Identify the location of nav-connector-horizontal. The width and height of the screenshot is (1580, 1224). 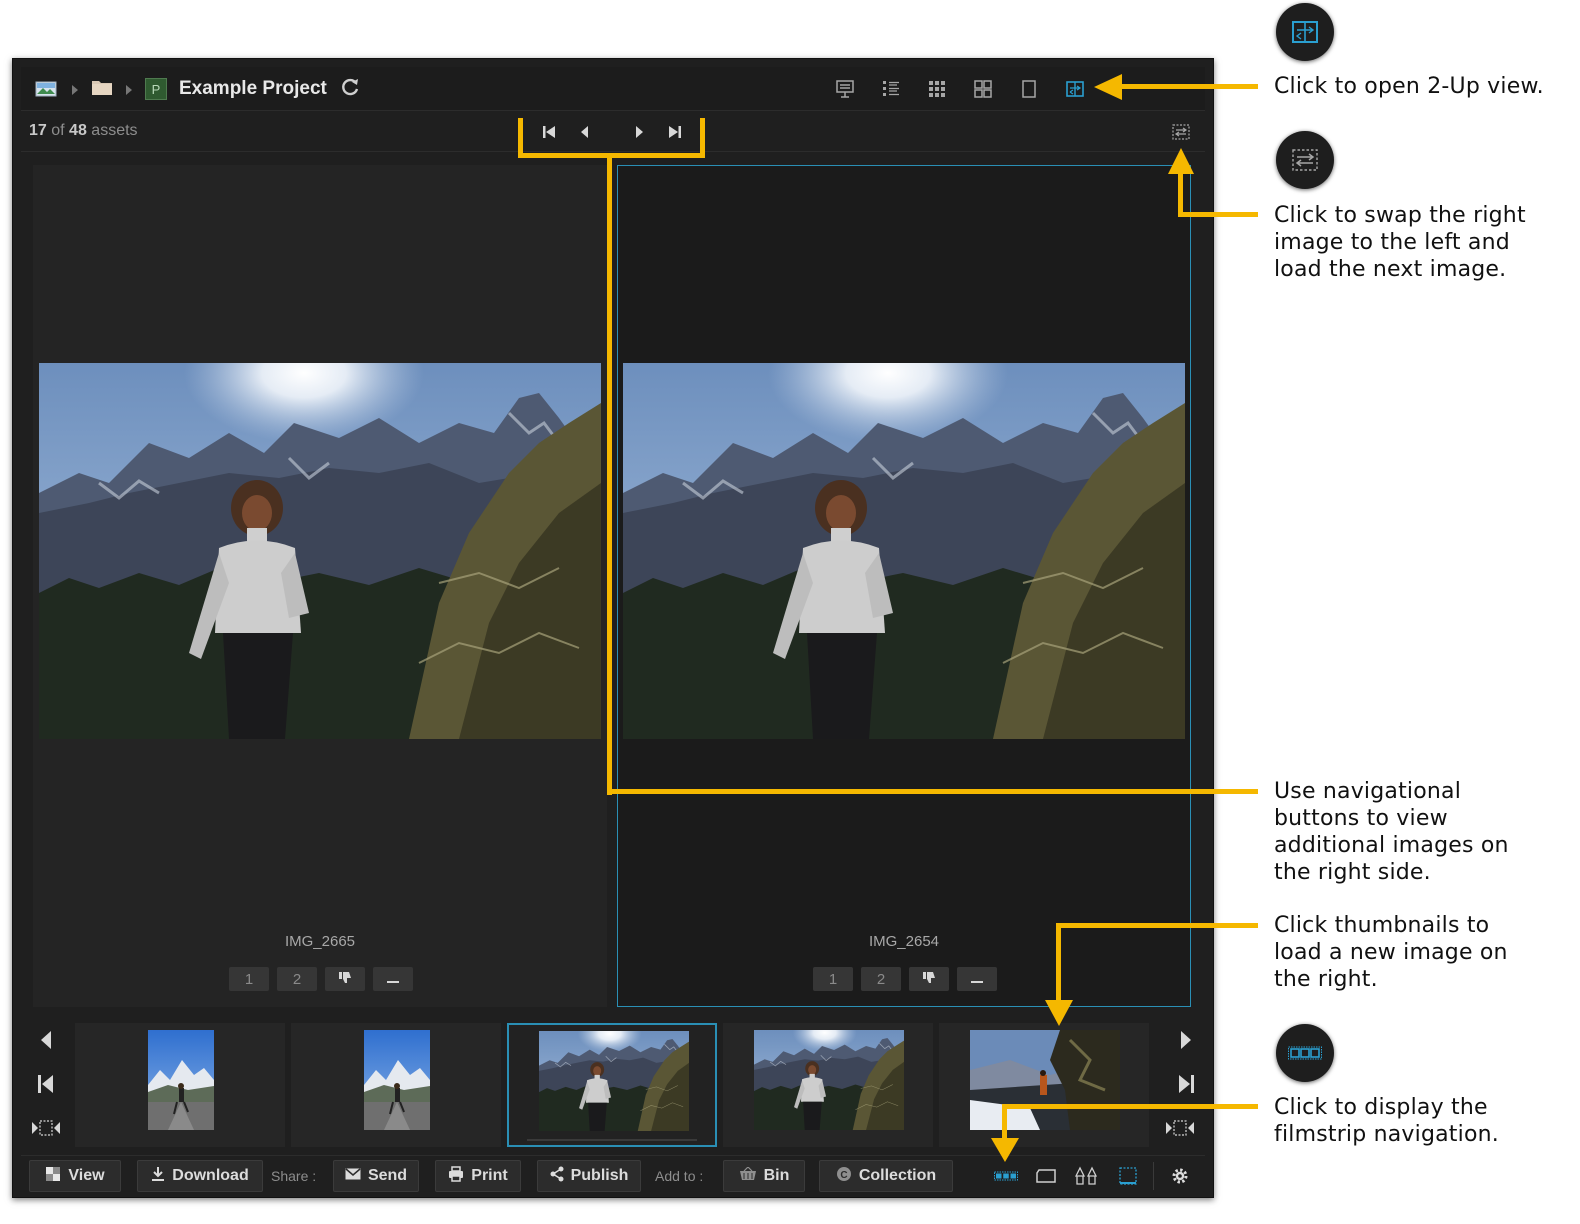
(932, 791).